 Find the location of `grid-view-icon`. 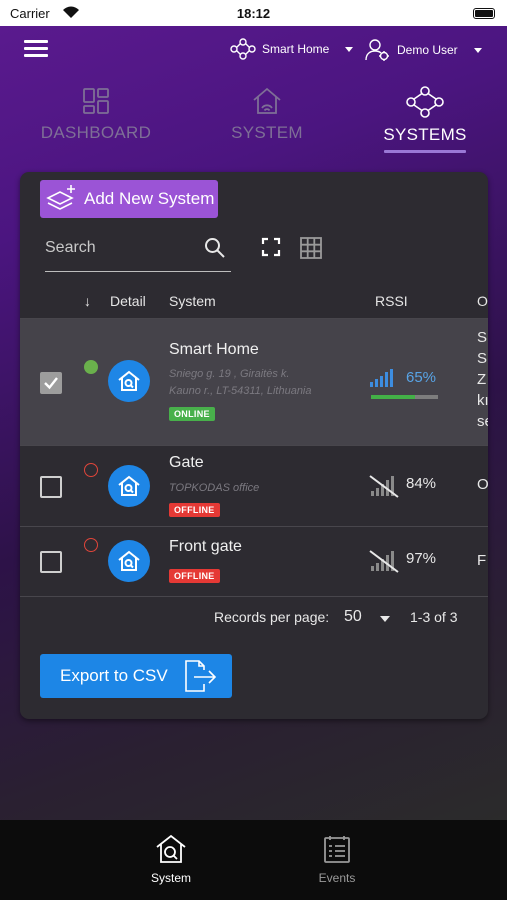

grid-view-icon is located at coordinates (311, 248).